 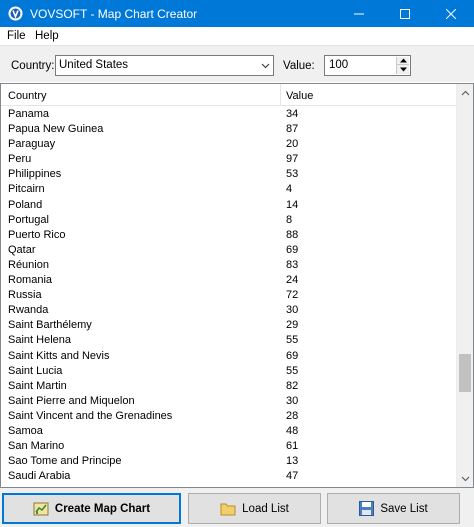 What do you see at coordinates (228, 385) in the screenshot?
I see `table-row: Saint Martin 82` at bounding box center [228, 385].